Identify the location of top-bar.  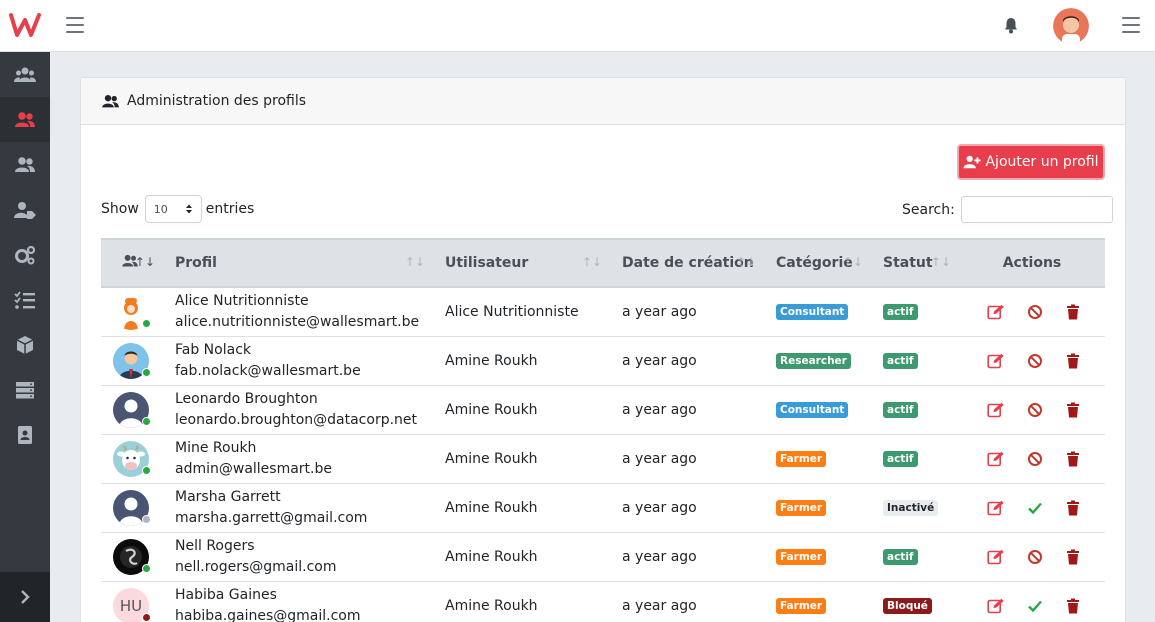
(577, 26).